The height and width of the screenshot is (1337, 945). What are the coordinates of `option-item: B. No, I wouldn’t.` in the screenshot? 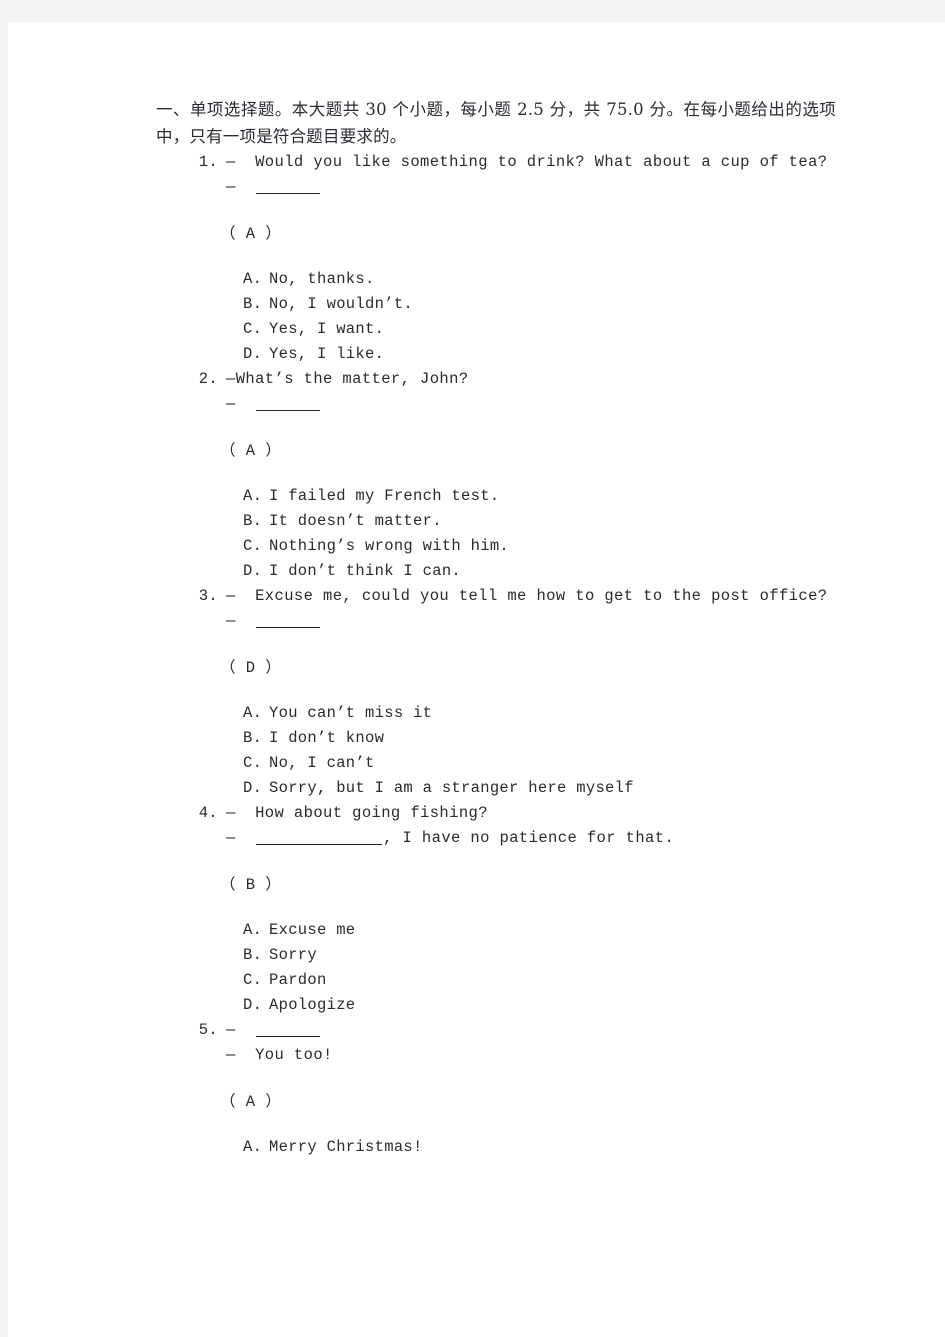 It's located at (545, 304).